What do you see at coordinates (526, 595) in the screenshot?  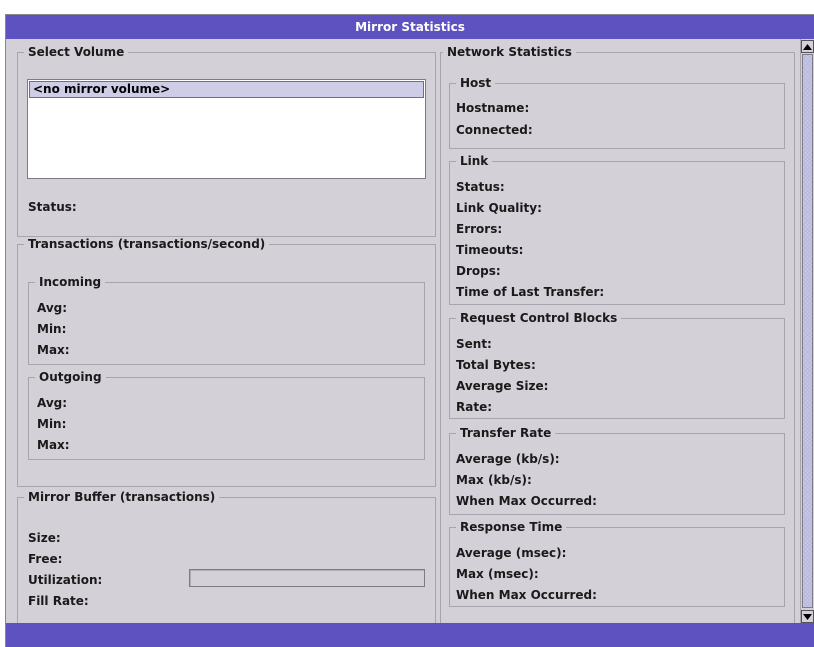 I see `response-when-max-label: When Max Occurred:` at bounding box center [526, 595].